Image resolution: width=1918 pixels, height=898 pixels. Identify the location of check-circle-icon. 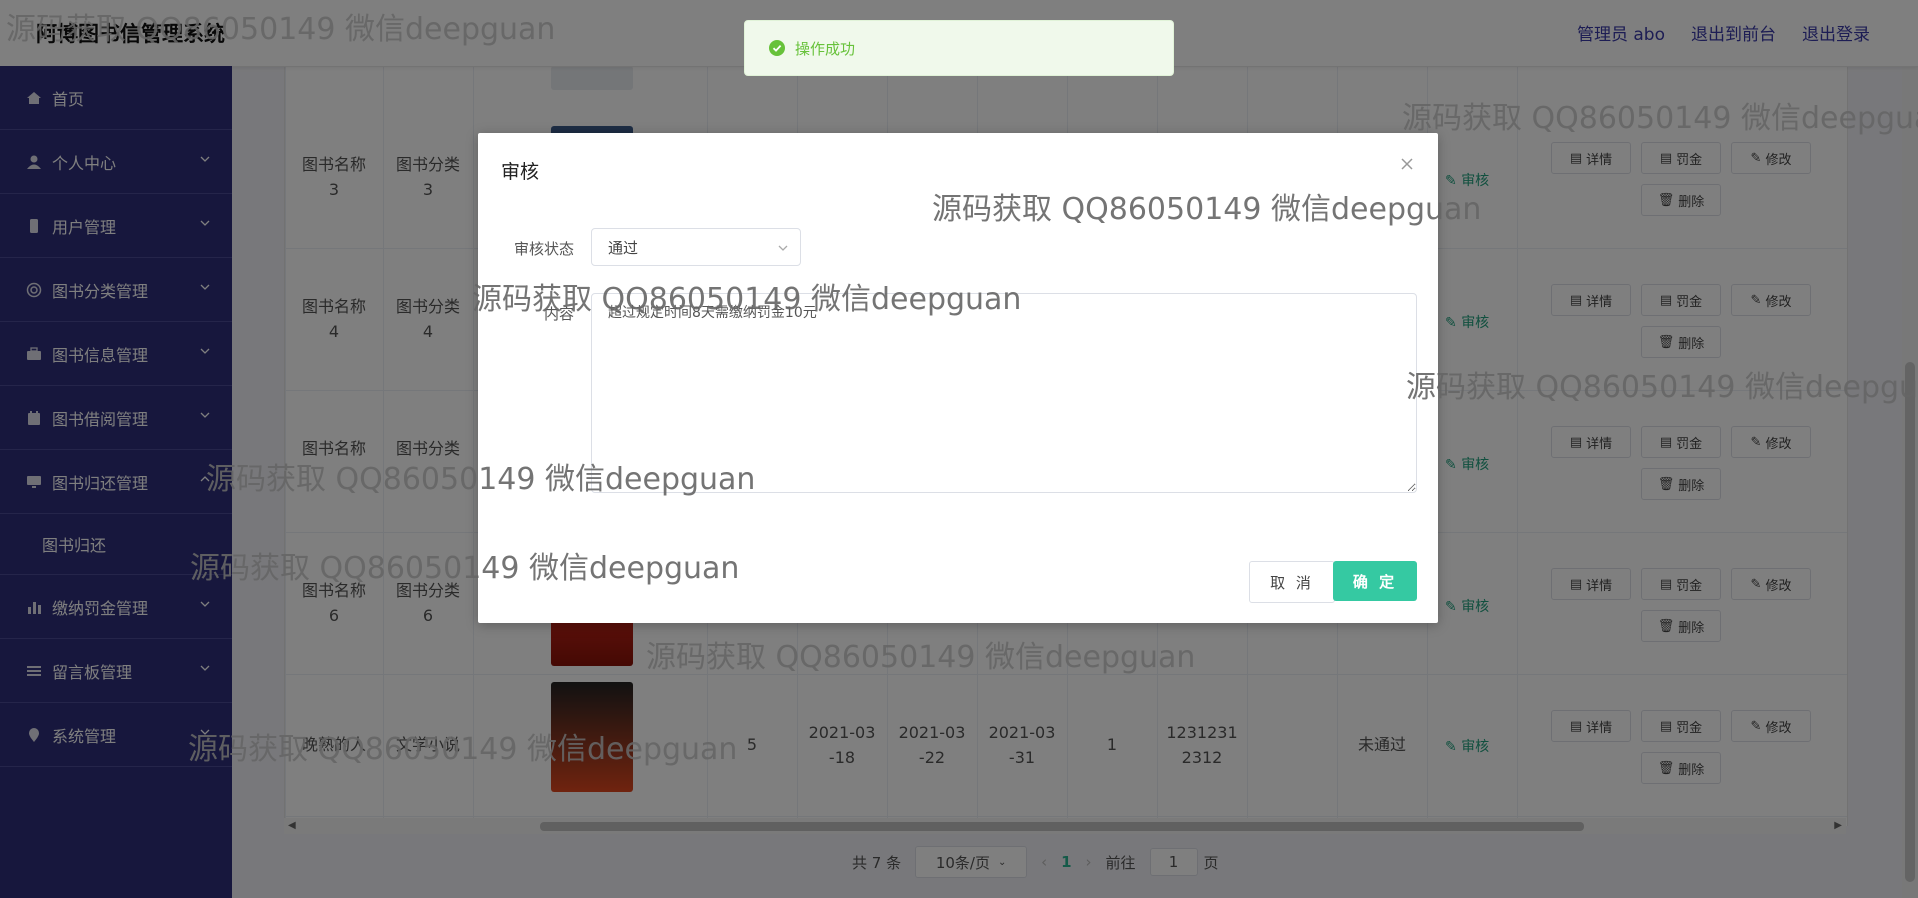
(777, 48).